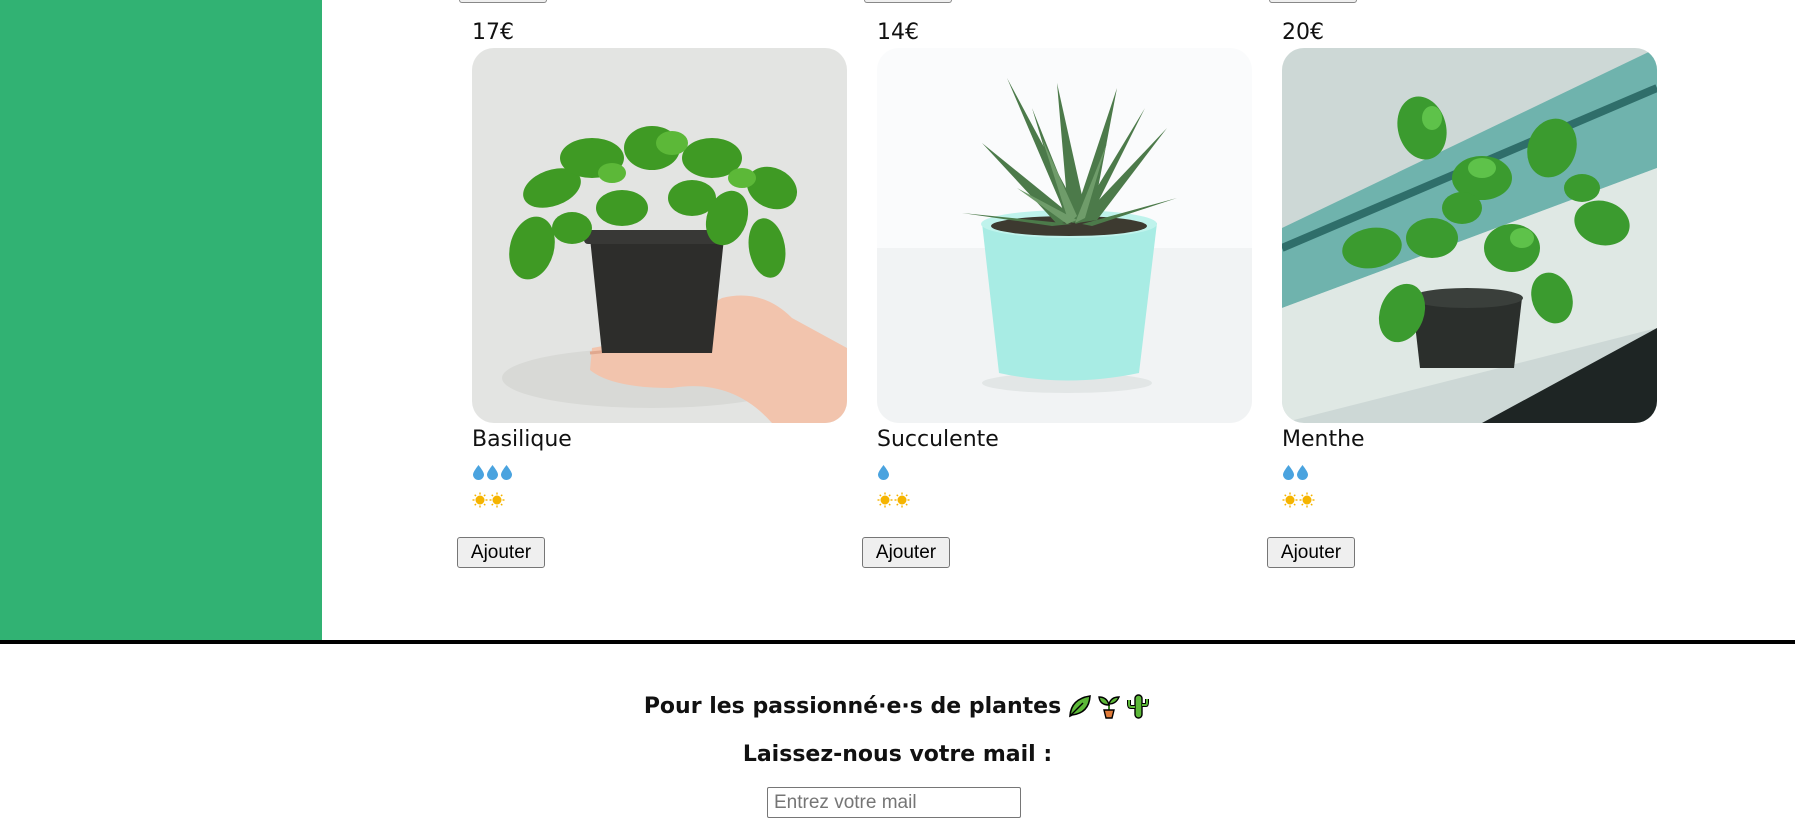 The height and width of the screenshot is (835, 1795). Describe the element at coordinates (1080, 706) in the screenshot. I see `leaf-icon` at that location.